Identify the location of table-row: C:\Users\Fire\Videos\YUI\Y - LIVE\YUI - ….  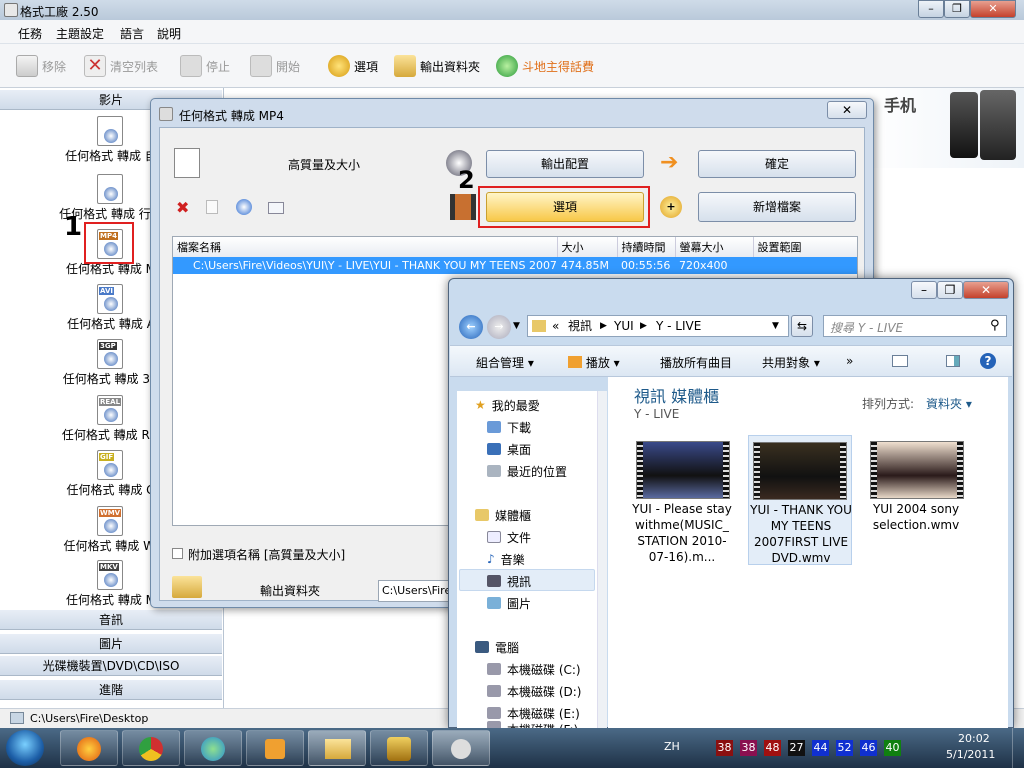
(515, 265).